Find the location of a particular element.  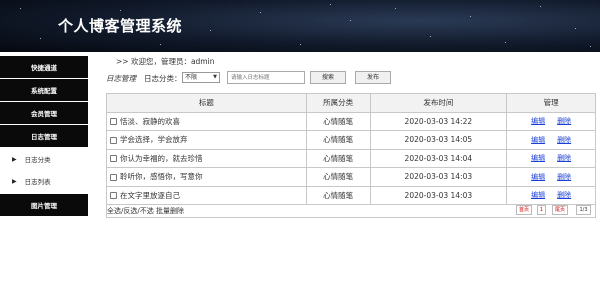

table-header-row: 标题 所属分类 发布时间 管理 is located at coordinates (351, 103).